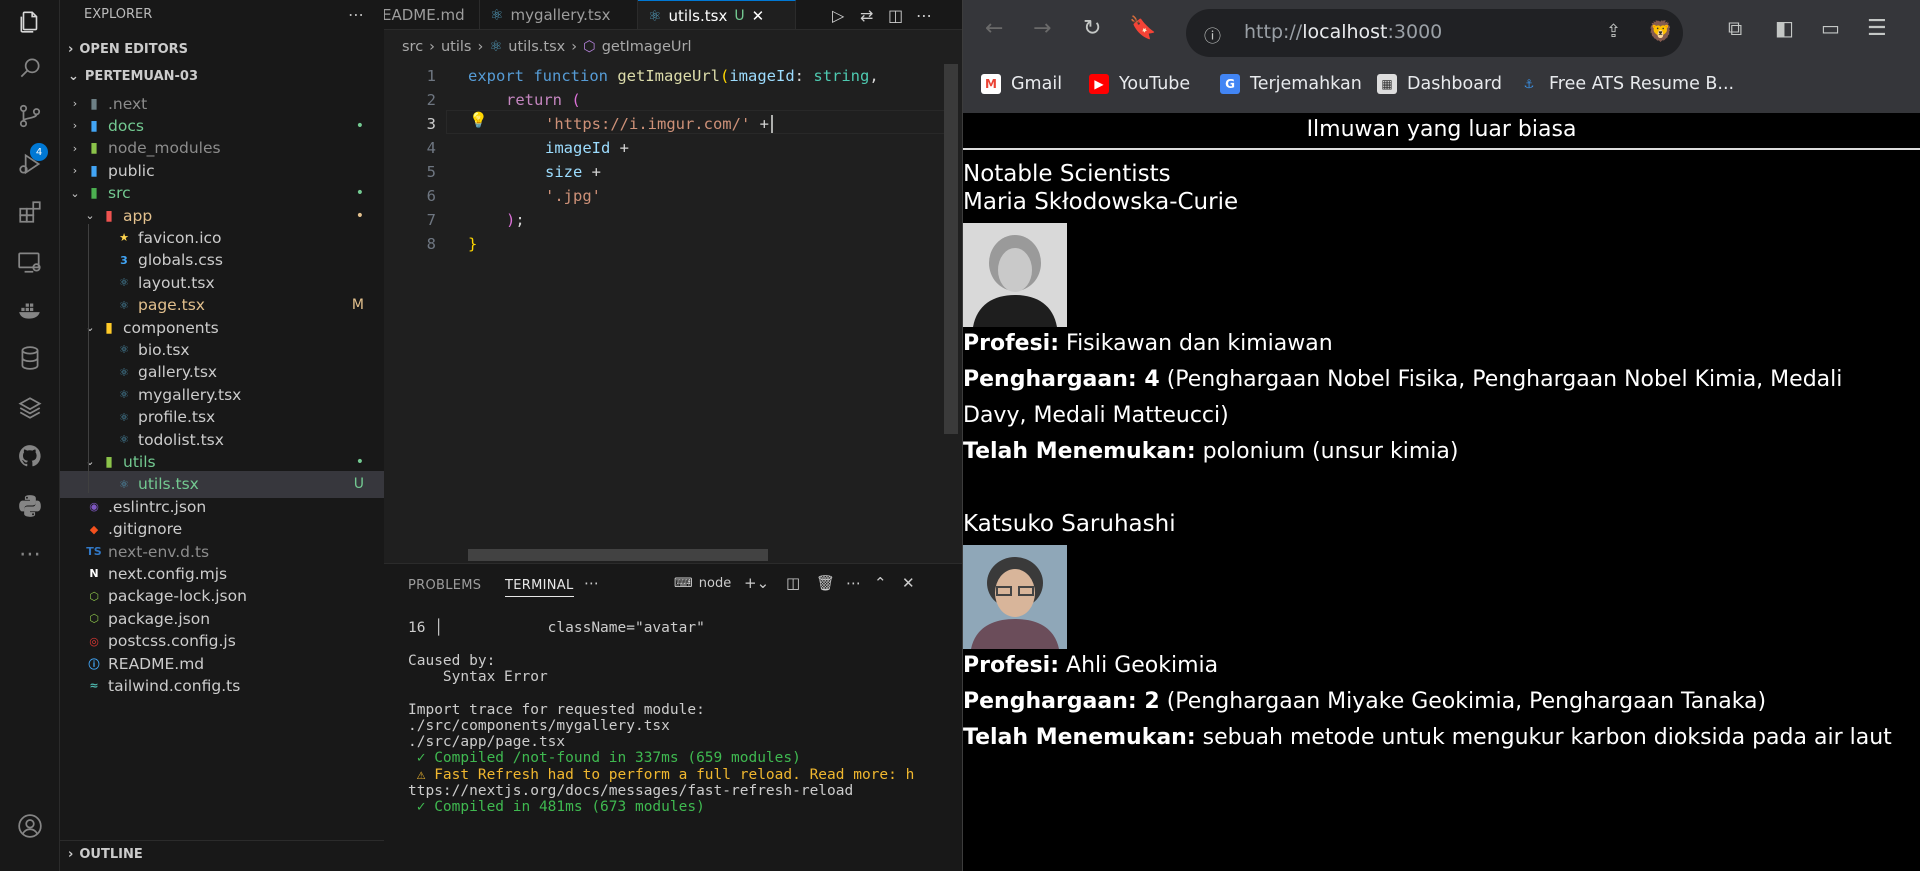  Describe the element at coordinates (618, 555) in the screenshot. I see `horizontal-scrollbar` at that location.